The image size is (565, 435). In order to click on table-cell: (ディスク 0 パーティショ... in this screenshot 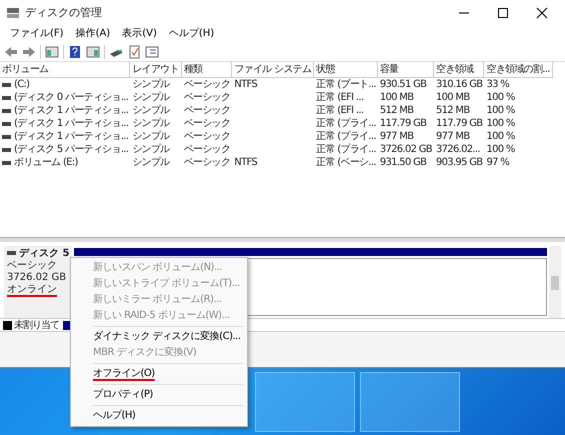, I will do `click(71, 97)`.